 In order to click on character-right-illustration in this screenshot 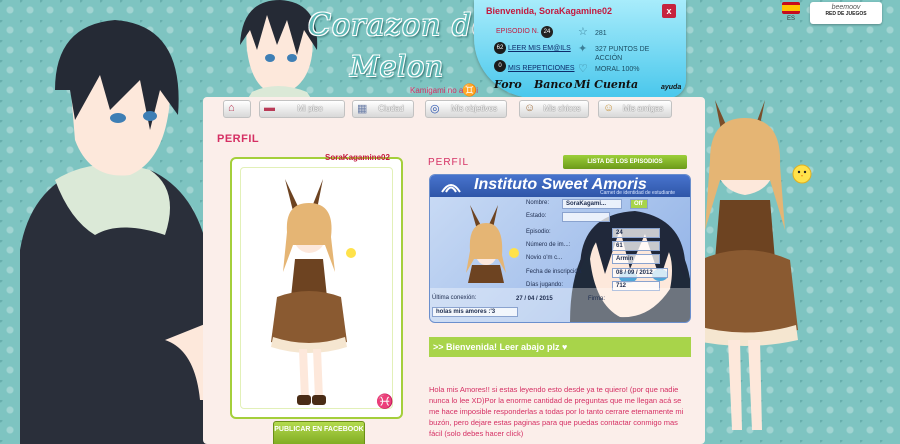, I will do `click(745, 265)`.